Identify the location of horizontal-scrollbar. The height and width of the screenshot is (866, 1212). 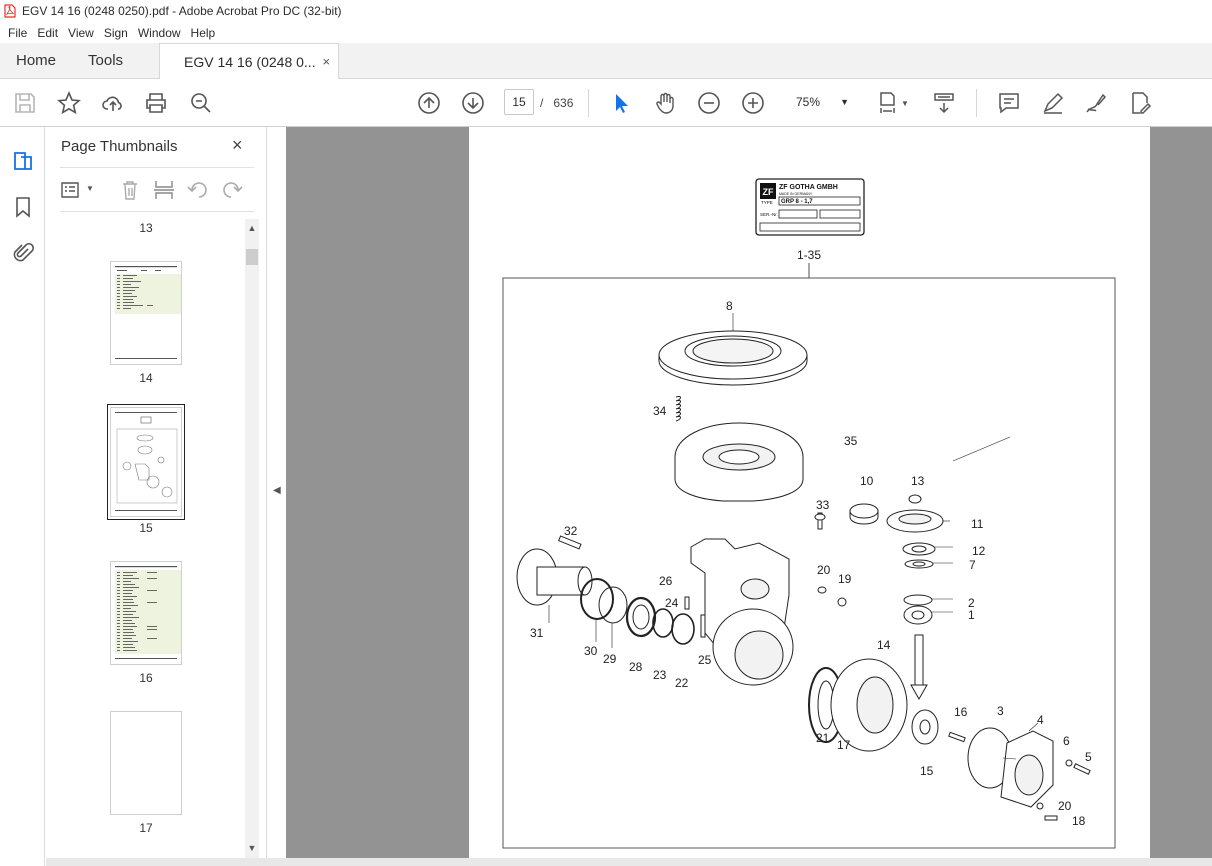
(629, 862).